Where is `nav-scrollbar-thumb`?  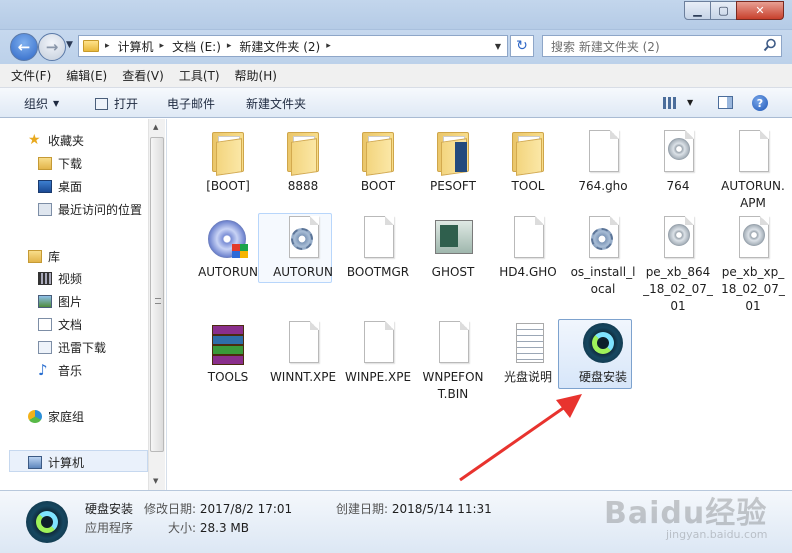 nav-scrollbar-thumb is located at coordinates (157, 294).